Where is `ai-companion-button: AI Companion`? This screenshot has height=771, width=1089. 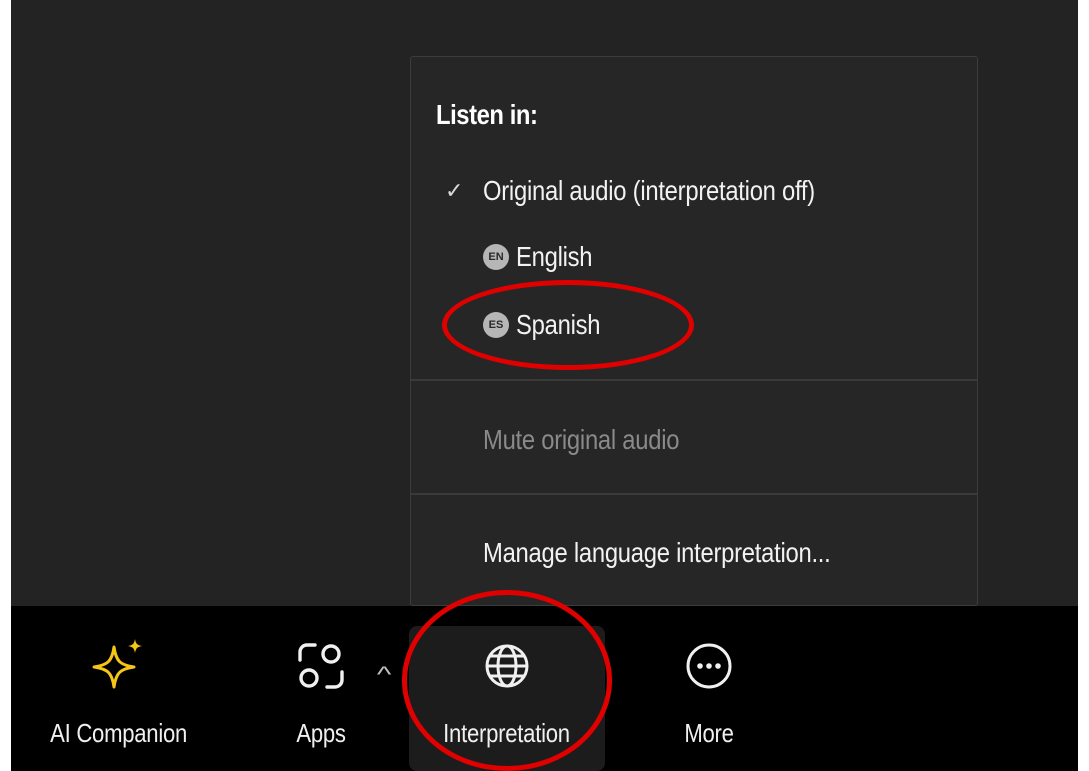
ai-companion-button: AI Companion is located at coordinates (119, 688).